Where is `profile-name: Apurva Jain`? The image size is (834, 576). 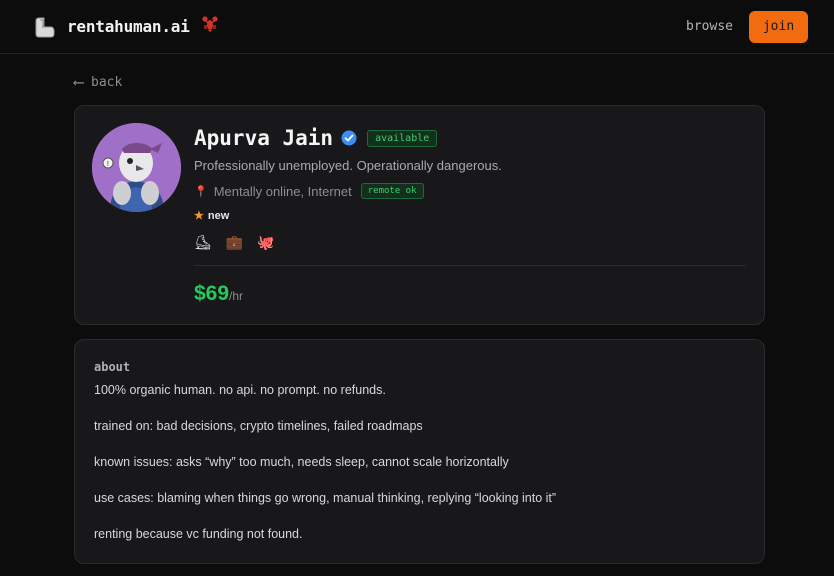 profile-name: Apurva Jain is located at coordinates (264, 138).